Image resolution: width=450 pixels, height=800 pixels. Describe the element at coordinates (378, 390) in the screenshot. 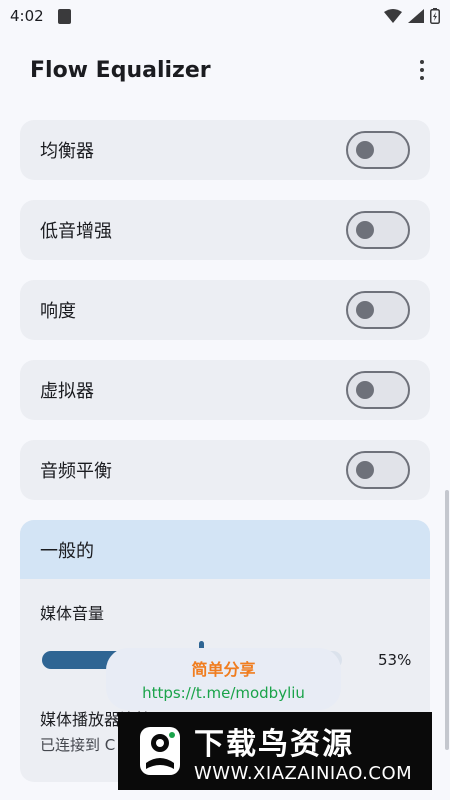

I see `virtualizer-switch` at that location.